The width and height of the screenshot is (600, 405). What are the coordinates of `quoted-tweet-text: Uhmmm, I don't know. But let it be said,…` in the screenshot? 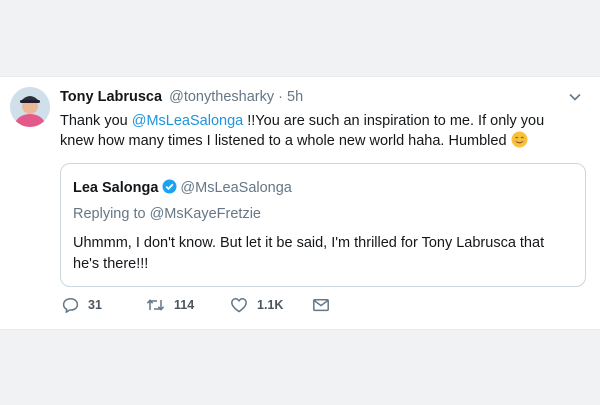 It's located at (309, 253).